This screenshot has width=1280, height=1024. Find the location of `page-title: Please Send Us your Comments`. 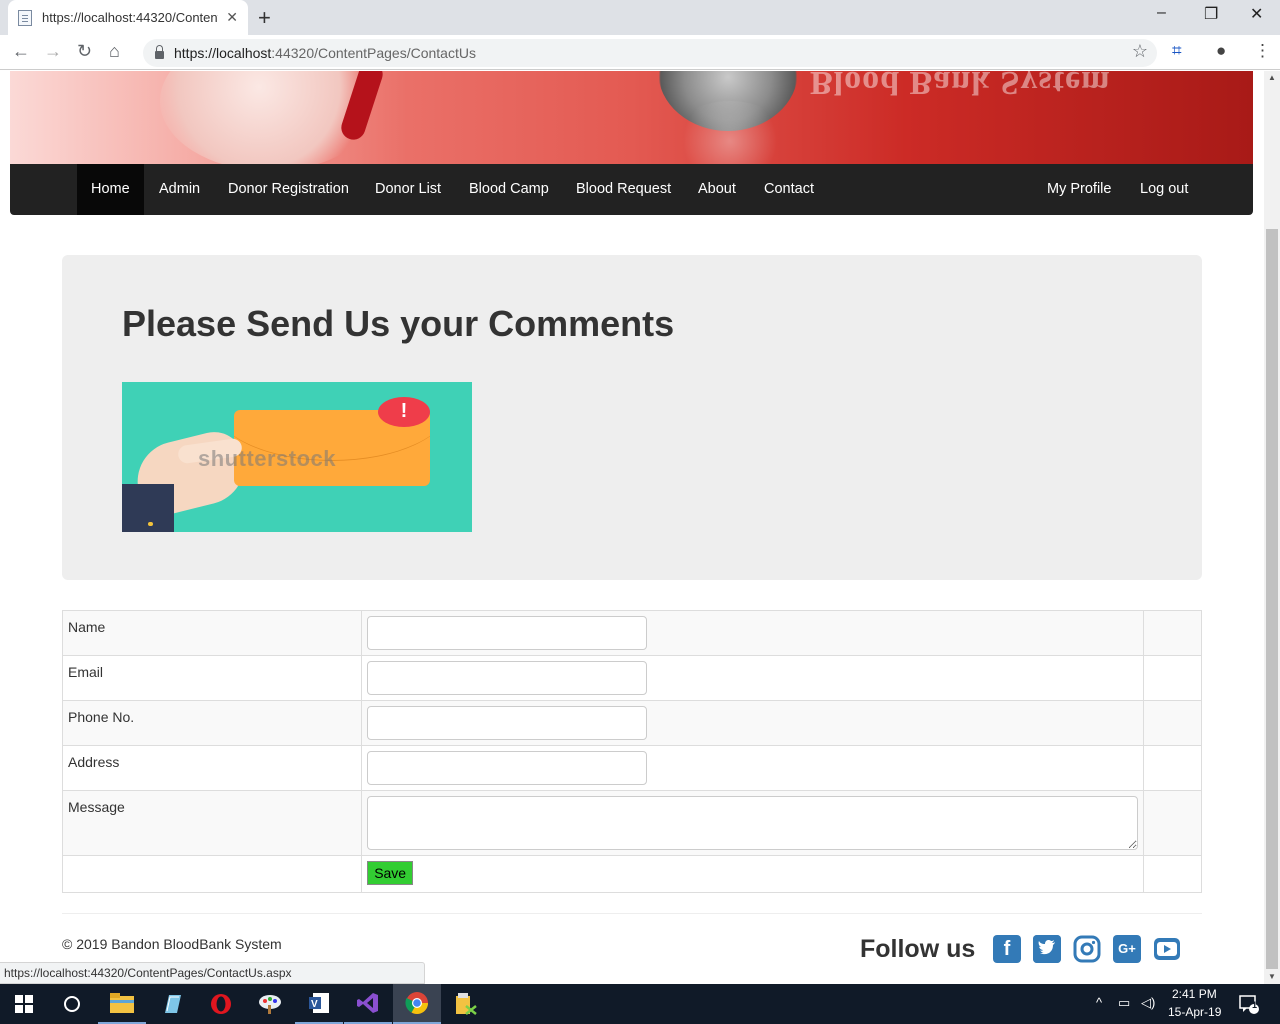

page-title: Please Send Us your Comments is located at coordinates (398, 323).